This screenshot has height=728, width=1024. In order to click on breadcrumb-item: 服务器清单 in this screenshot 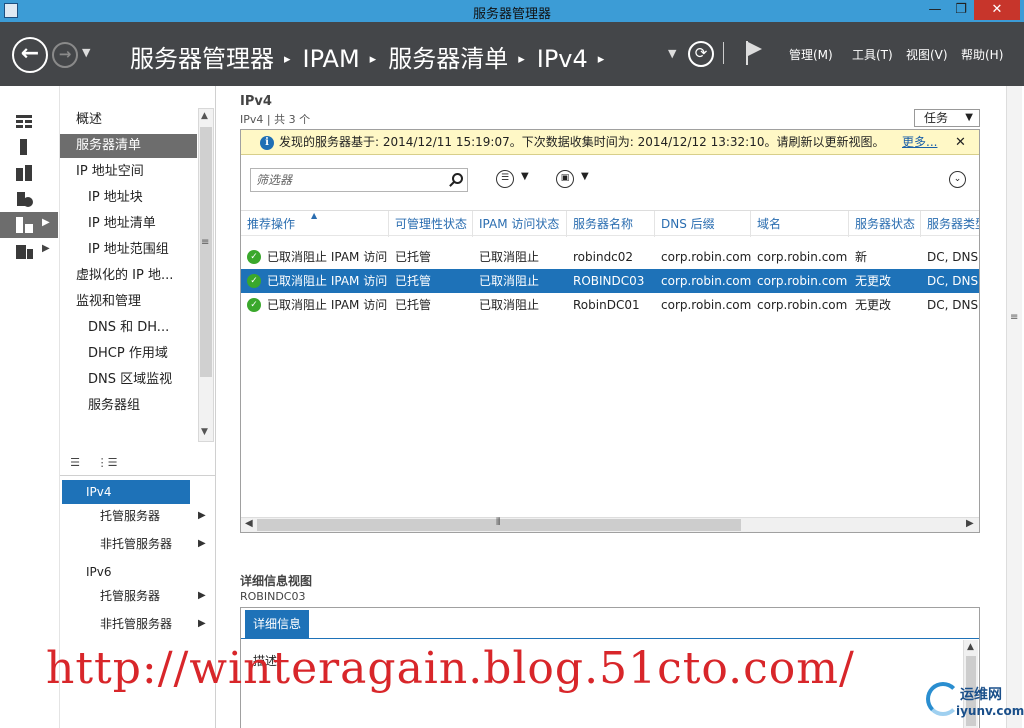, I will do `click(448, 59)`.